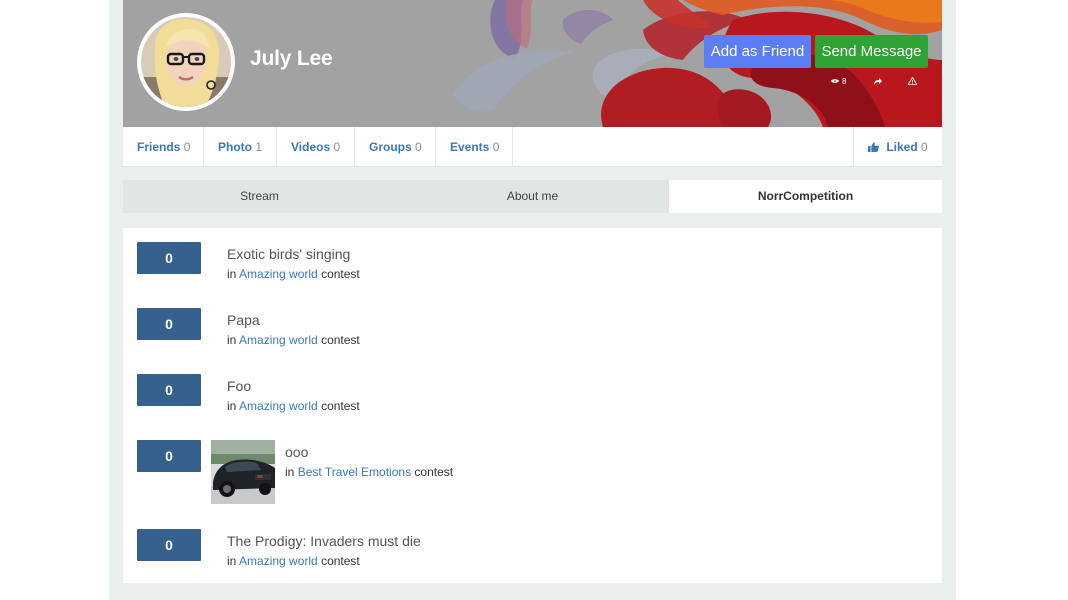 This screenshot has width=1068, height=600. Describe the element at coordinates (757, 51) in the screenshot. I see `add-friend-button: Add as Friend` at that location.